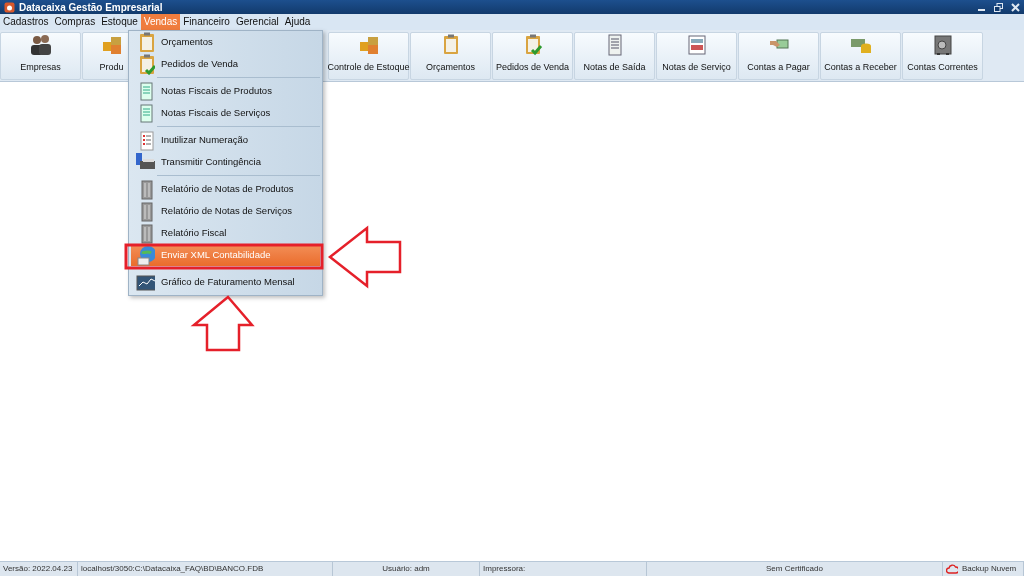 Image resolution: width=1024 pixels, height=576 pixels. What do you see at coordinates (989, 569) in the screenshot?
I see `status-text: Backup Nuvem` at bounding box center [989, 569].